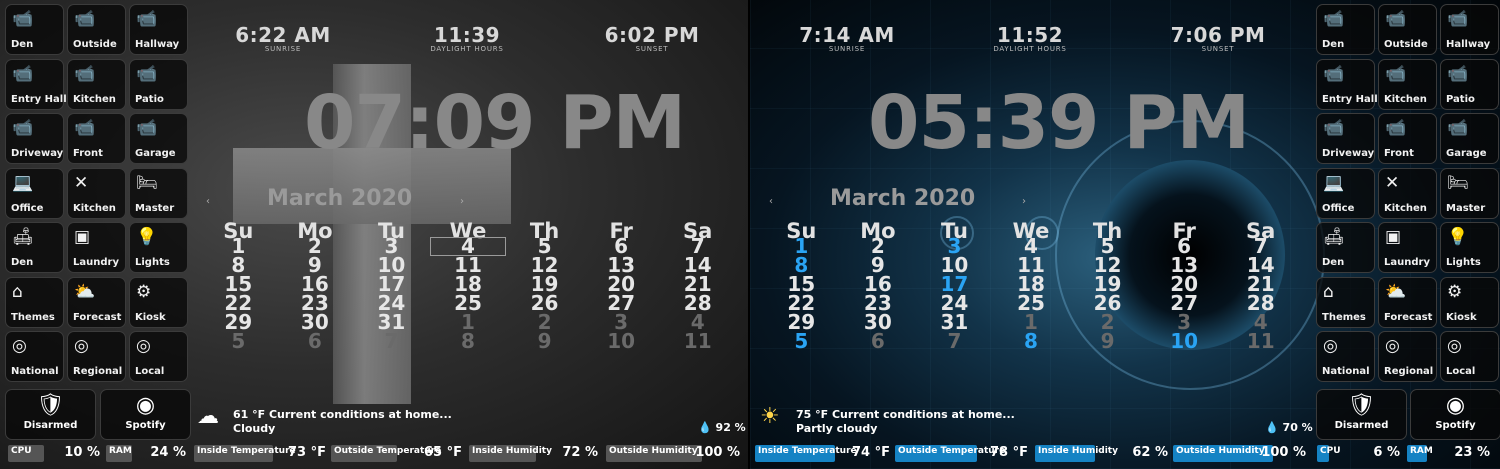  What do you see at coordinates (1458, 182) in the screenshot?
I see `bed-icon: 🛏` at bounding box center [1458, 182].